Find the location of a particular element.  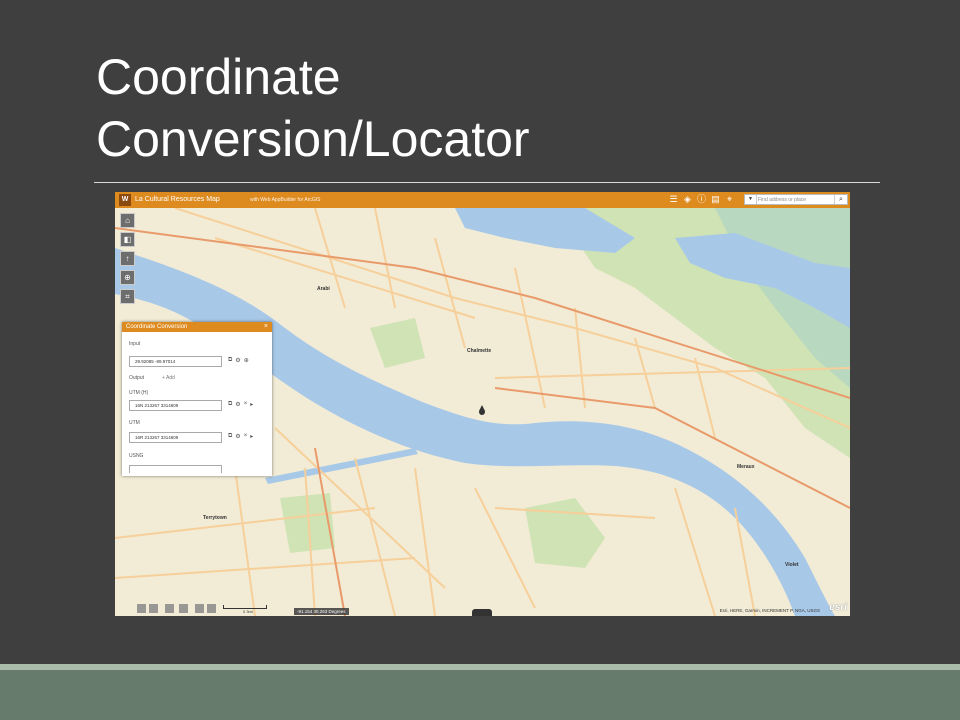

locate-icon is located at coordinates (183, 608).